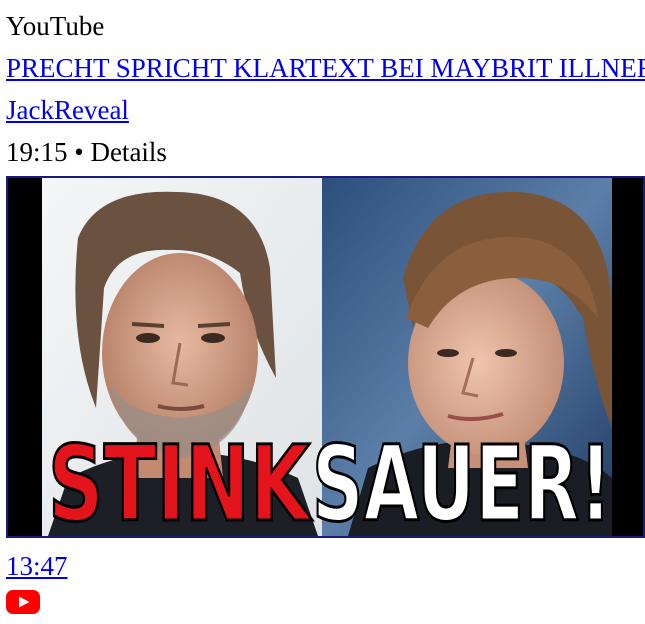 This screenshot has height=624, width=645. I want to click on thumbnail-text-left: STINK, so click(180, 479).